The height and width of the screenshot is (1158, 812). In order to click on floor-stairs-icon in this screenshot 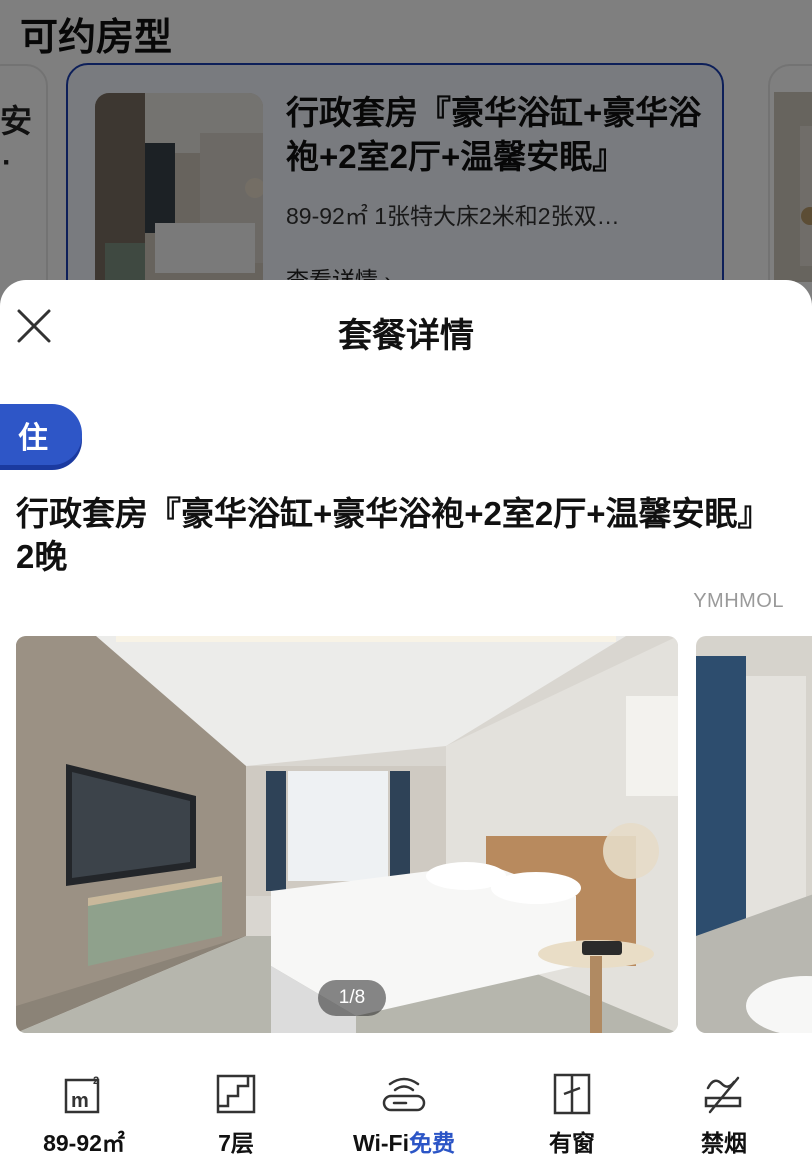, I will do `click(236, 1094)`.